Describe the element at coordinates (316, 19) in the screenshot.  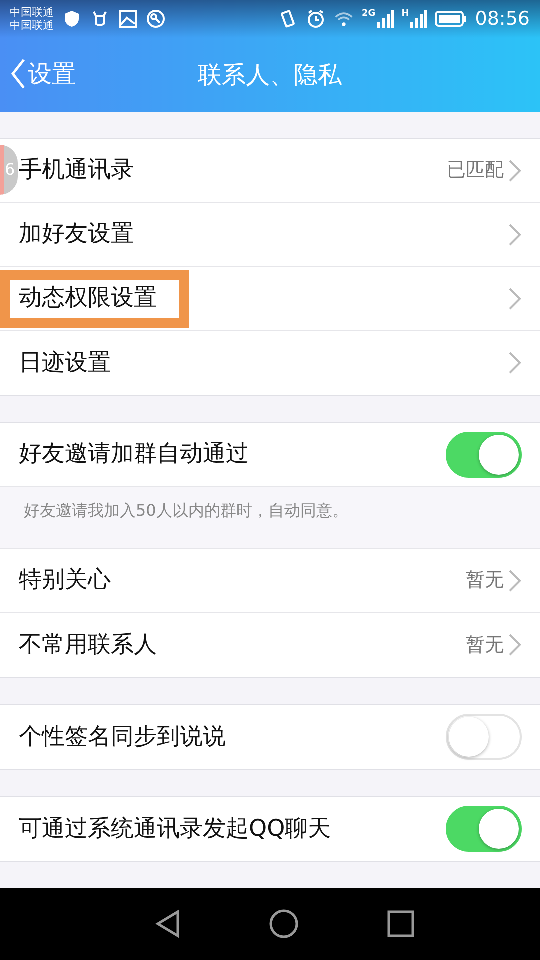
I see `alarm-icon` at that location.